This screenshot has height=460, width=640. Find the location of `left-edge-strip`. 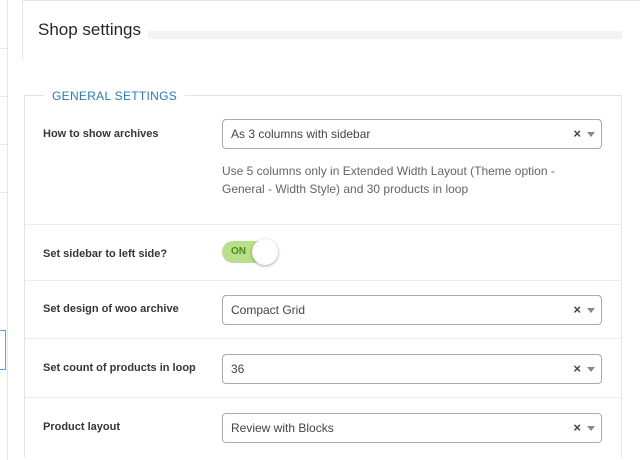

left-edge-strip is located at coordinates (4, 230).